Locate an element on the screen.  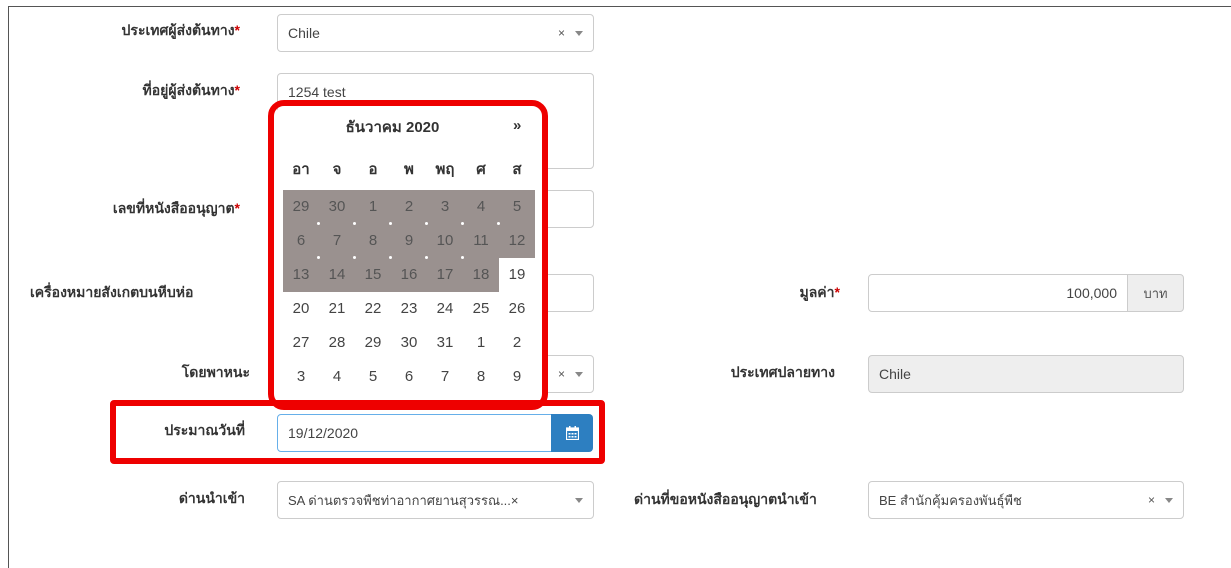
permit-checkpoint-value: BE สำนักคุ้มครองพันธุ์พืช is located at coordinates (950, 500).